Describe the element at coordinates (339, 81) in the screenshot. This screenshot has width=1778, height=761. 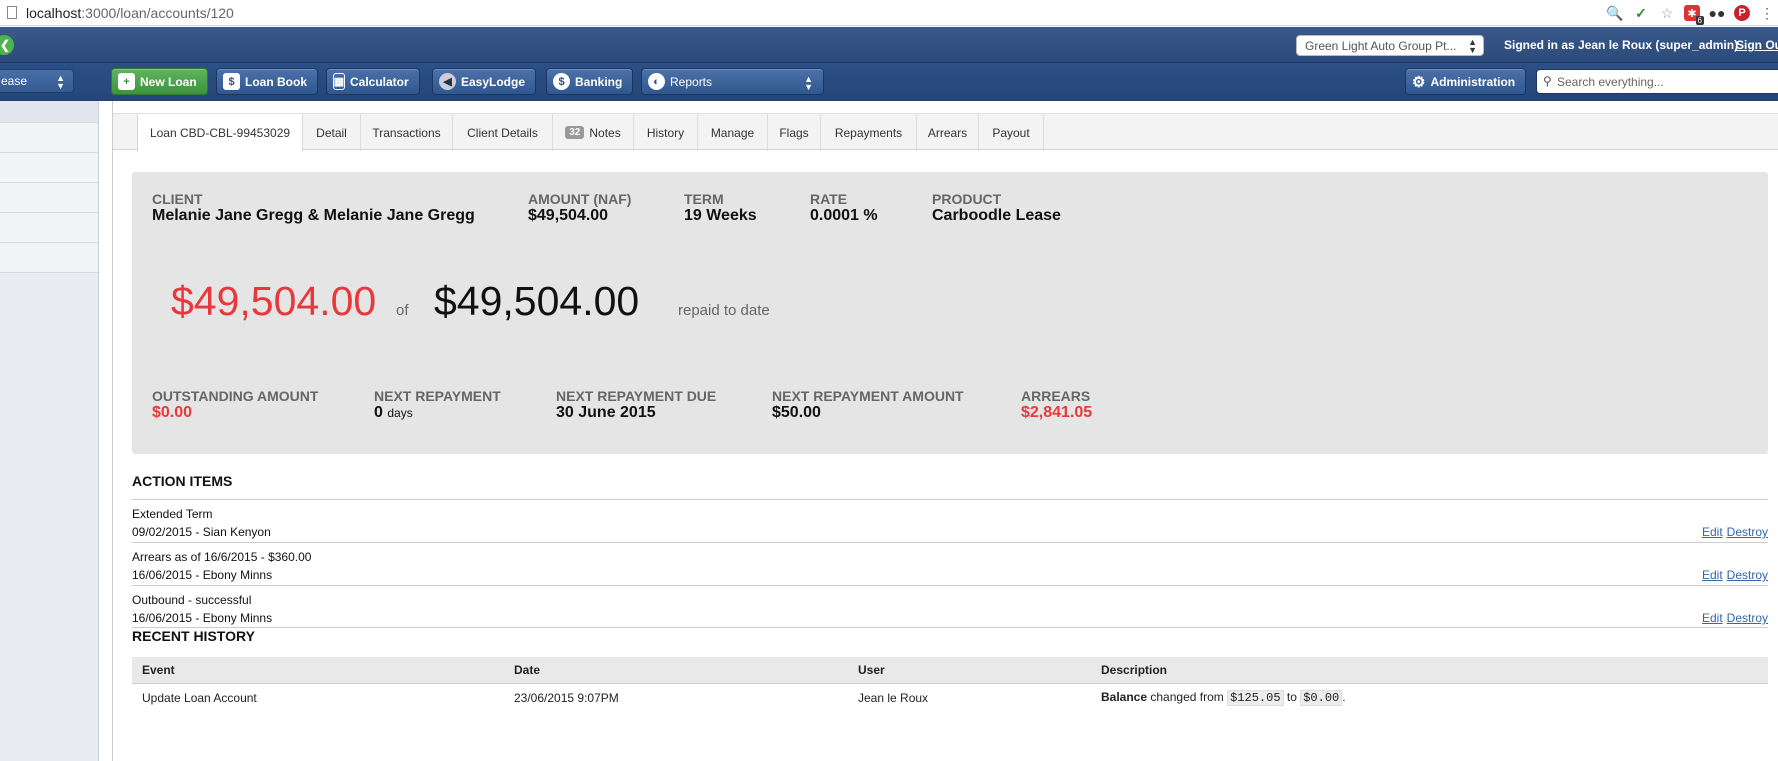
I see `calculator-icon: ▦` at that location.